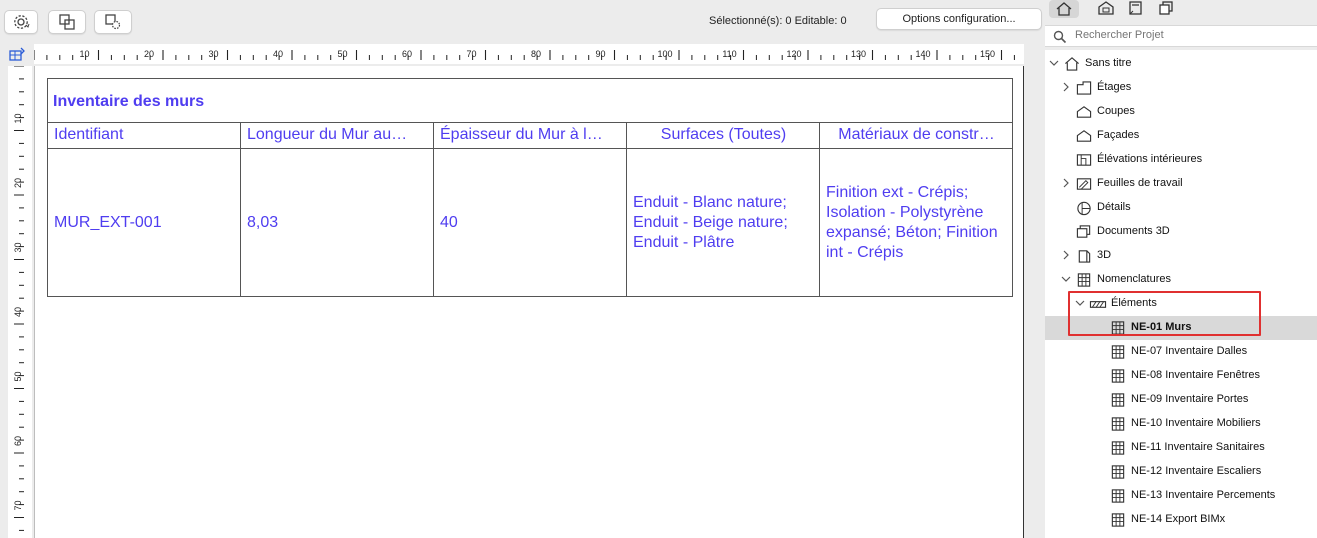 This screenshot has width=1317, height=538. I want to click on tree-item-feuilles-de-travail: Feuilles de travail, so click(1181, 184).